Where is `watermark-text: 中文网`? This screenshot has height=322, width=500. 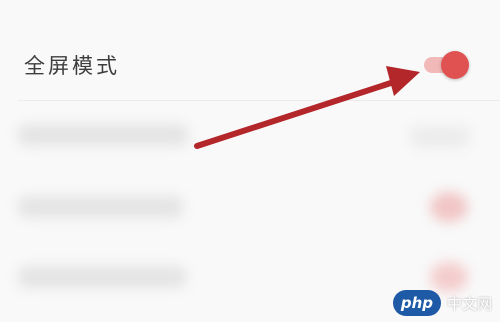 watermark-text: 中文网 is located at coordinates (469, 303).